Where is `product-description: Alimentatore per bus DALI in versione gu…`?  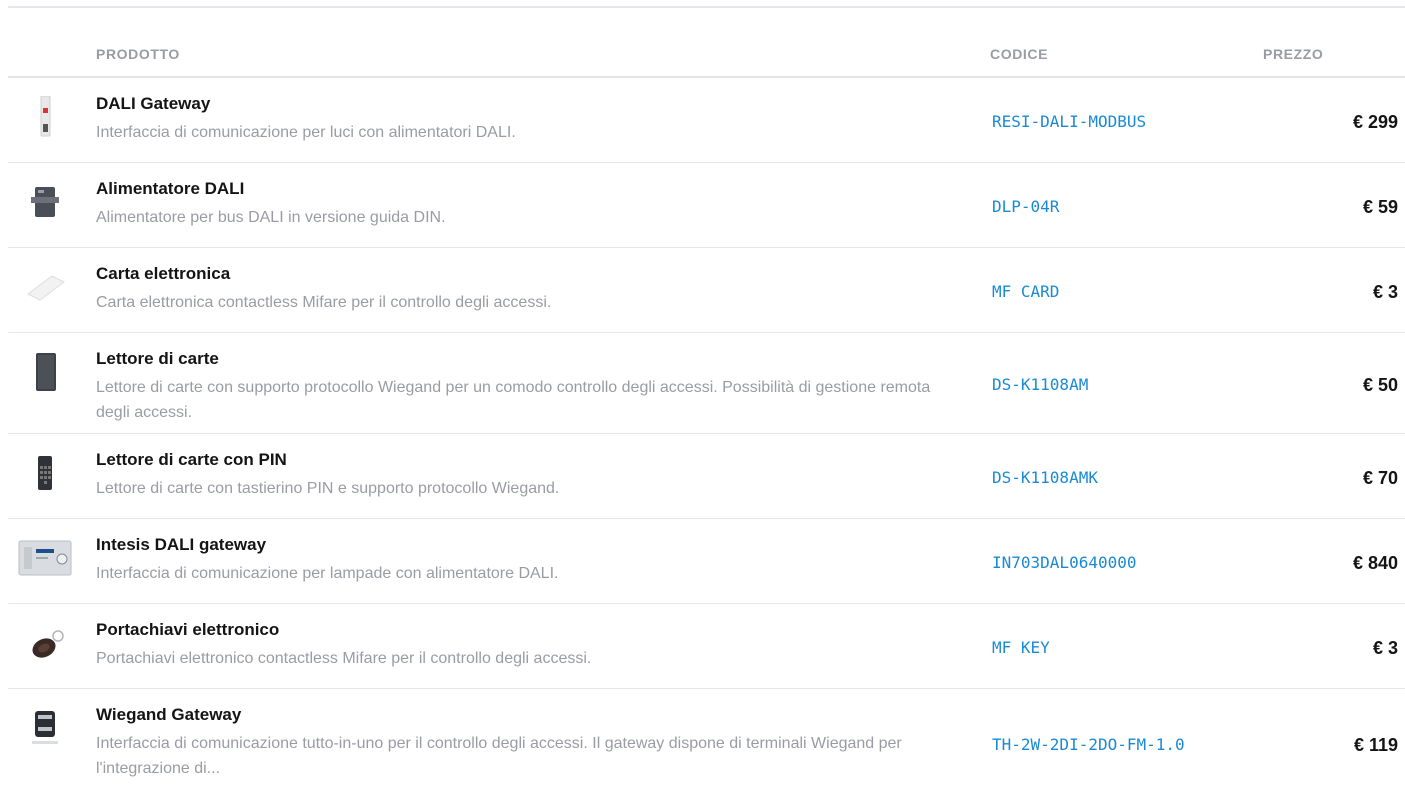
product-description: Alimentatore per bus DALI in versione gu… is located at coordinates (271, 217).